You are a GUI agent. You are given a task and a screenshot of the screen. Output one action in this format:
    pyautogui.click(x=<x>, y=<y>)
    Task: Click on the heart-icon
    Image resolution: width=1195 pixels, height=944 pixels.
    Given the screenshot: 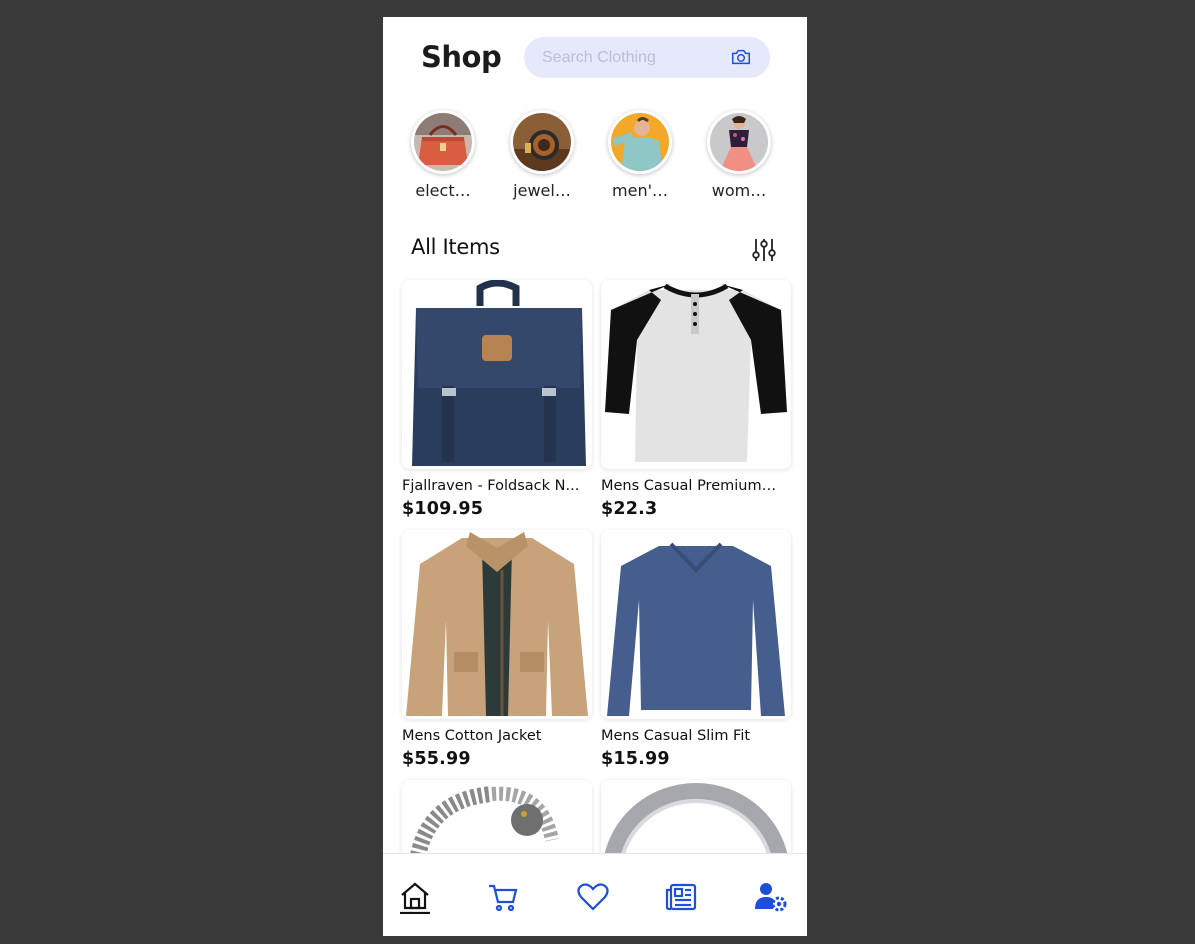 What is the action you would take?
    pyautogui.click(x=593, y=897)
    